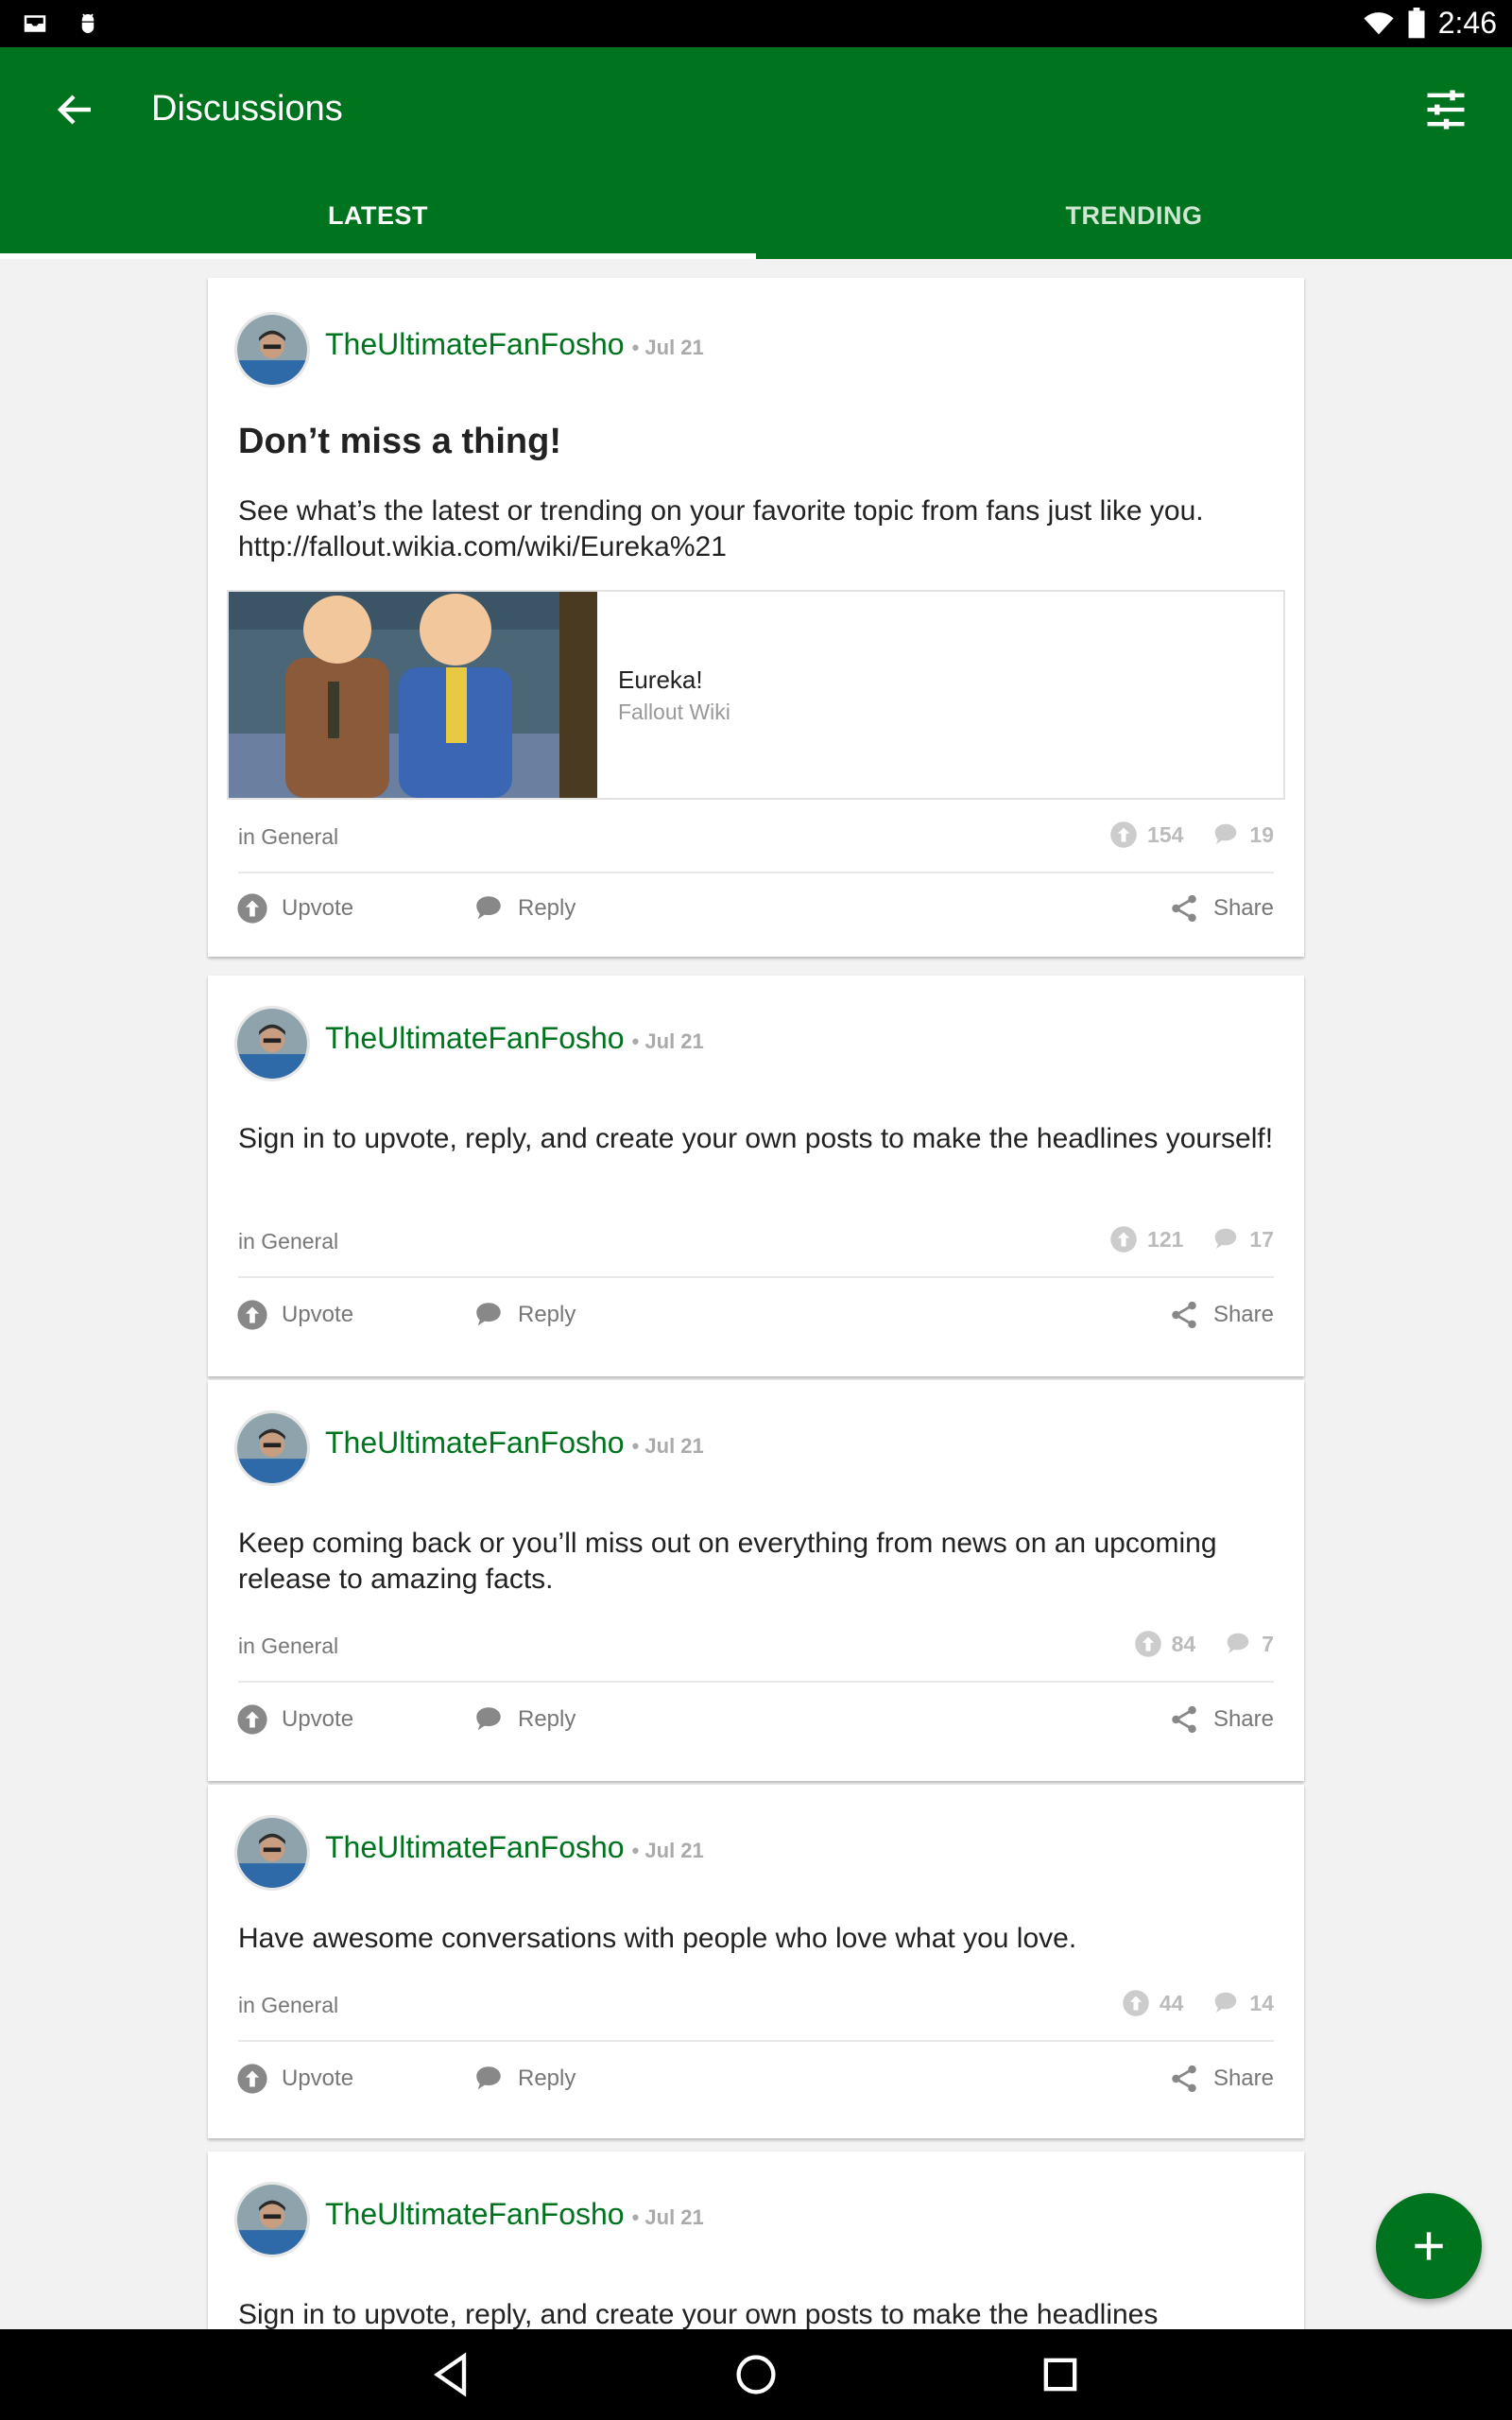 Image resolution: width=1512 pixels, height=2420 pixels. Describe the element at coordinates (660, 680) in the screenshot. I see `link-title: Eureka!` at that location.